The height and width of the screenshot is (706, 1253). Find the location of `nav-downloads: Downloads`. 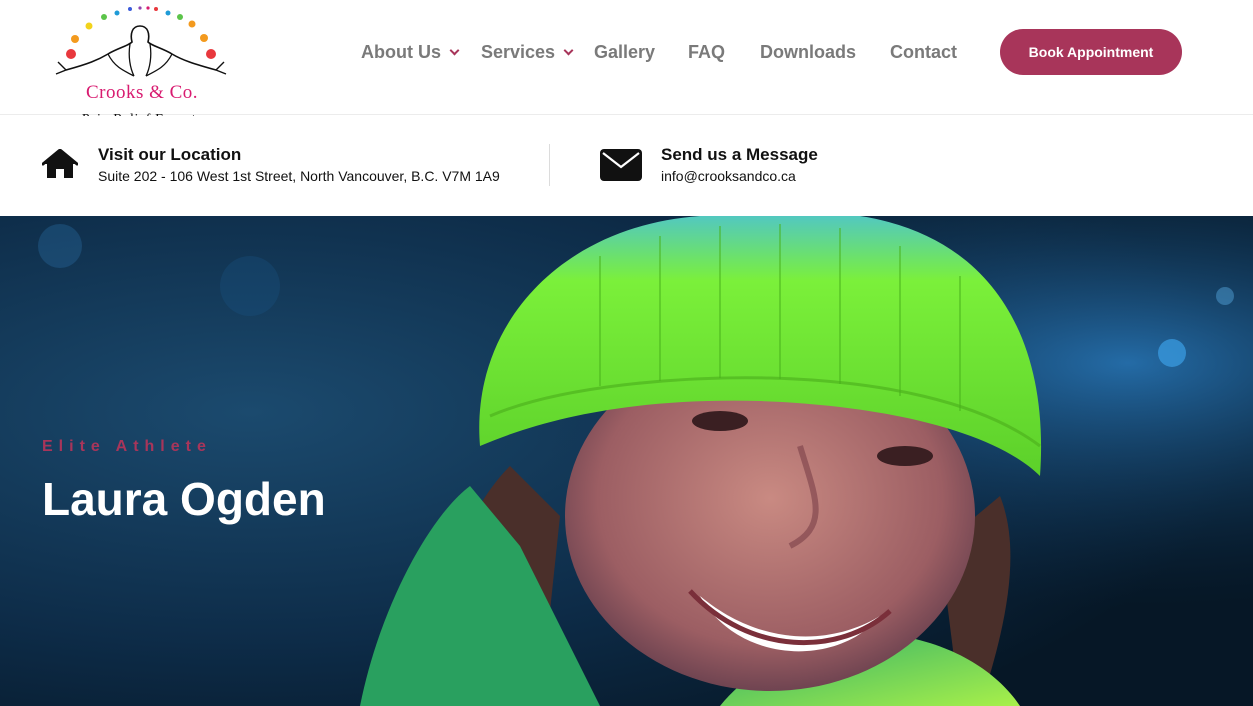

nav-downloads: Downloads is located at coordinates (808, 52).